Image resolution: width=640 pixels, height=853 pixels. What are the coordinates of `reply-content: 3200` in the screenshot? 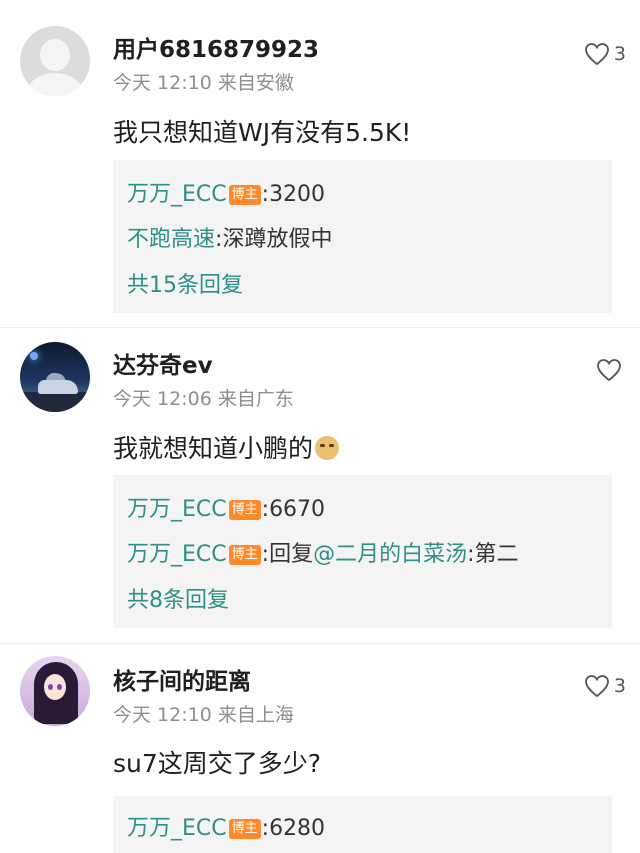 It's located at (297, 194).